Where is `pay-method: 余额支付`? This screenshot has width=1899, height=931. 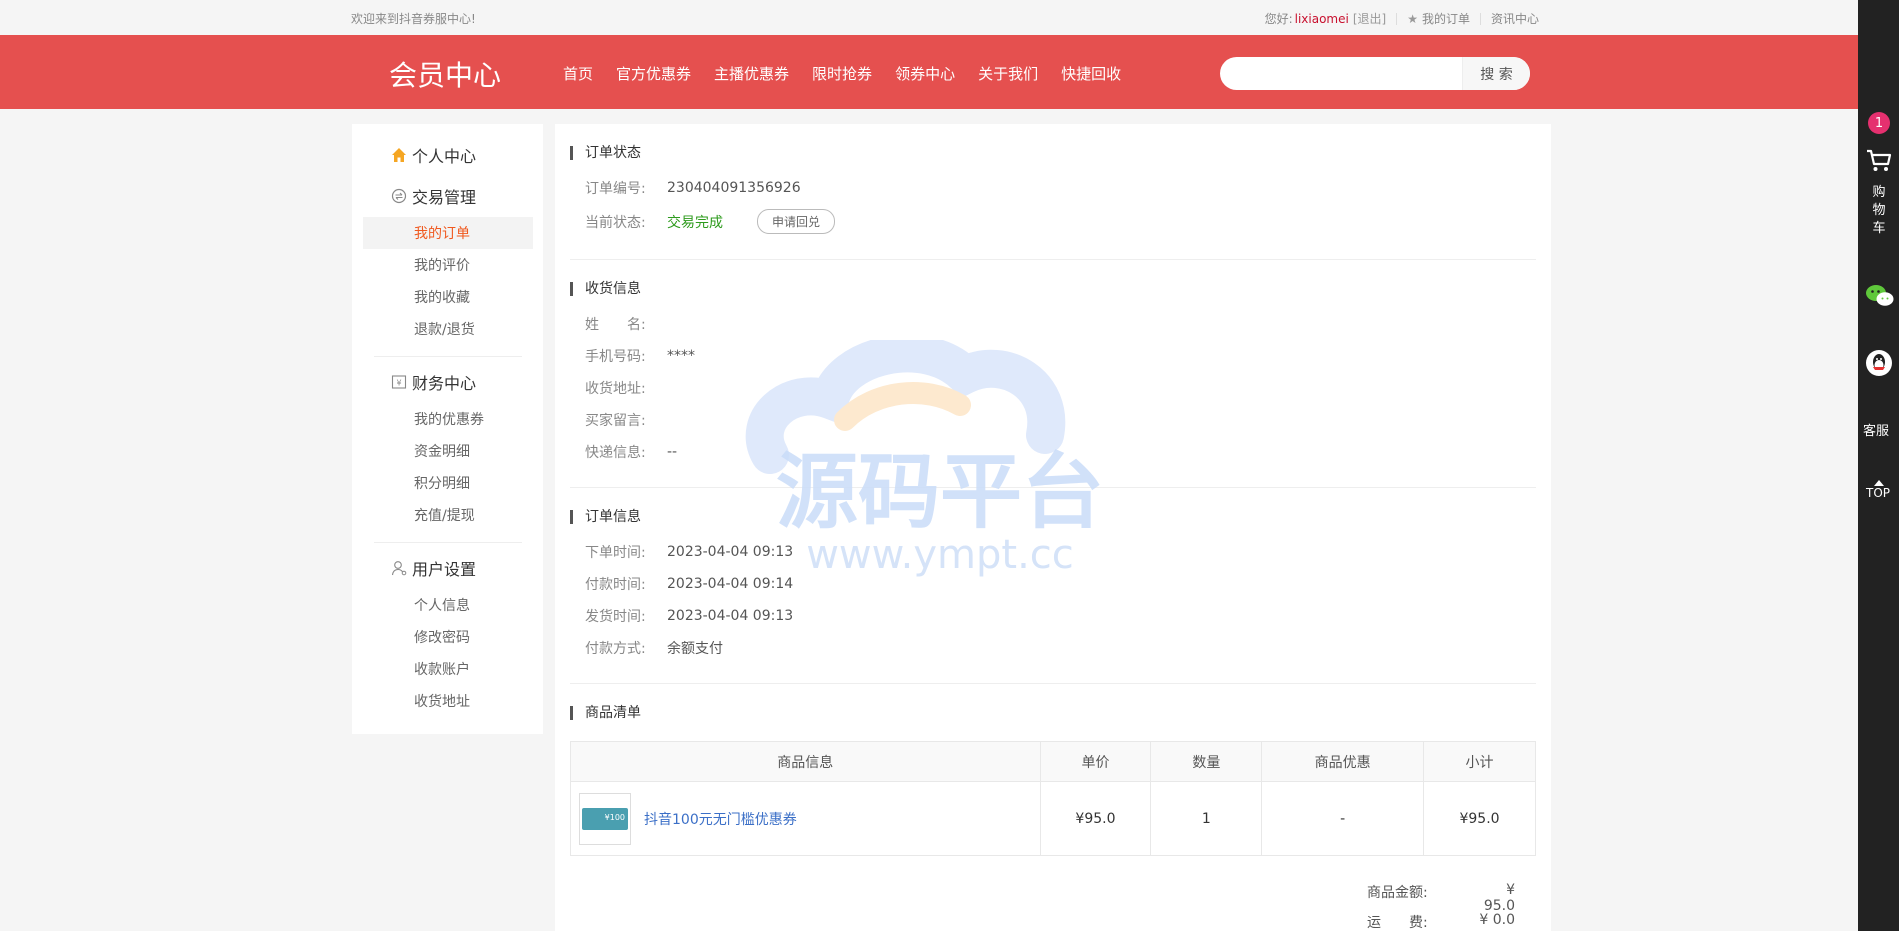
pay-method: 余额支付 is located at coordinates (695, 649).